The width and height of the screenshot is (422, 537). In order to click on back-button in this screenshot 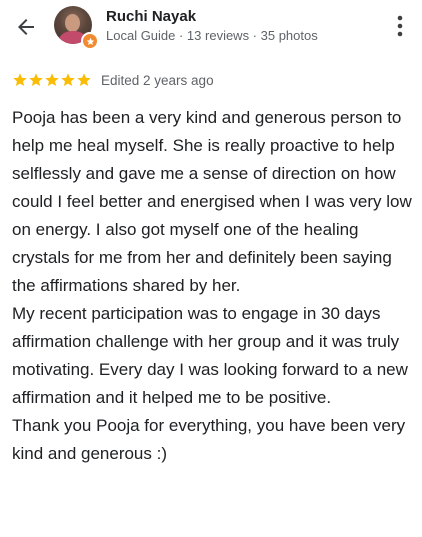, I will do `click(26, 27)`.